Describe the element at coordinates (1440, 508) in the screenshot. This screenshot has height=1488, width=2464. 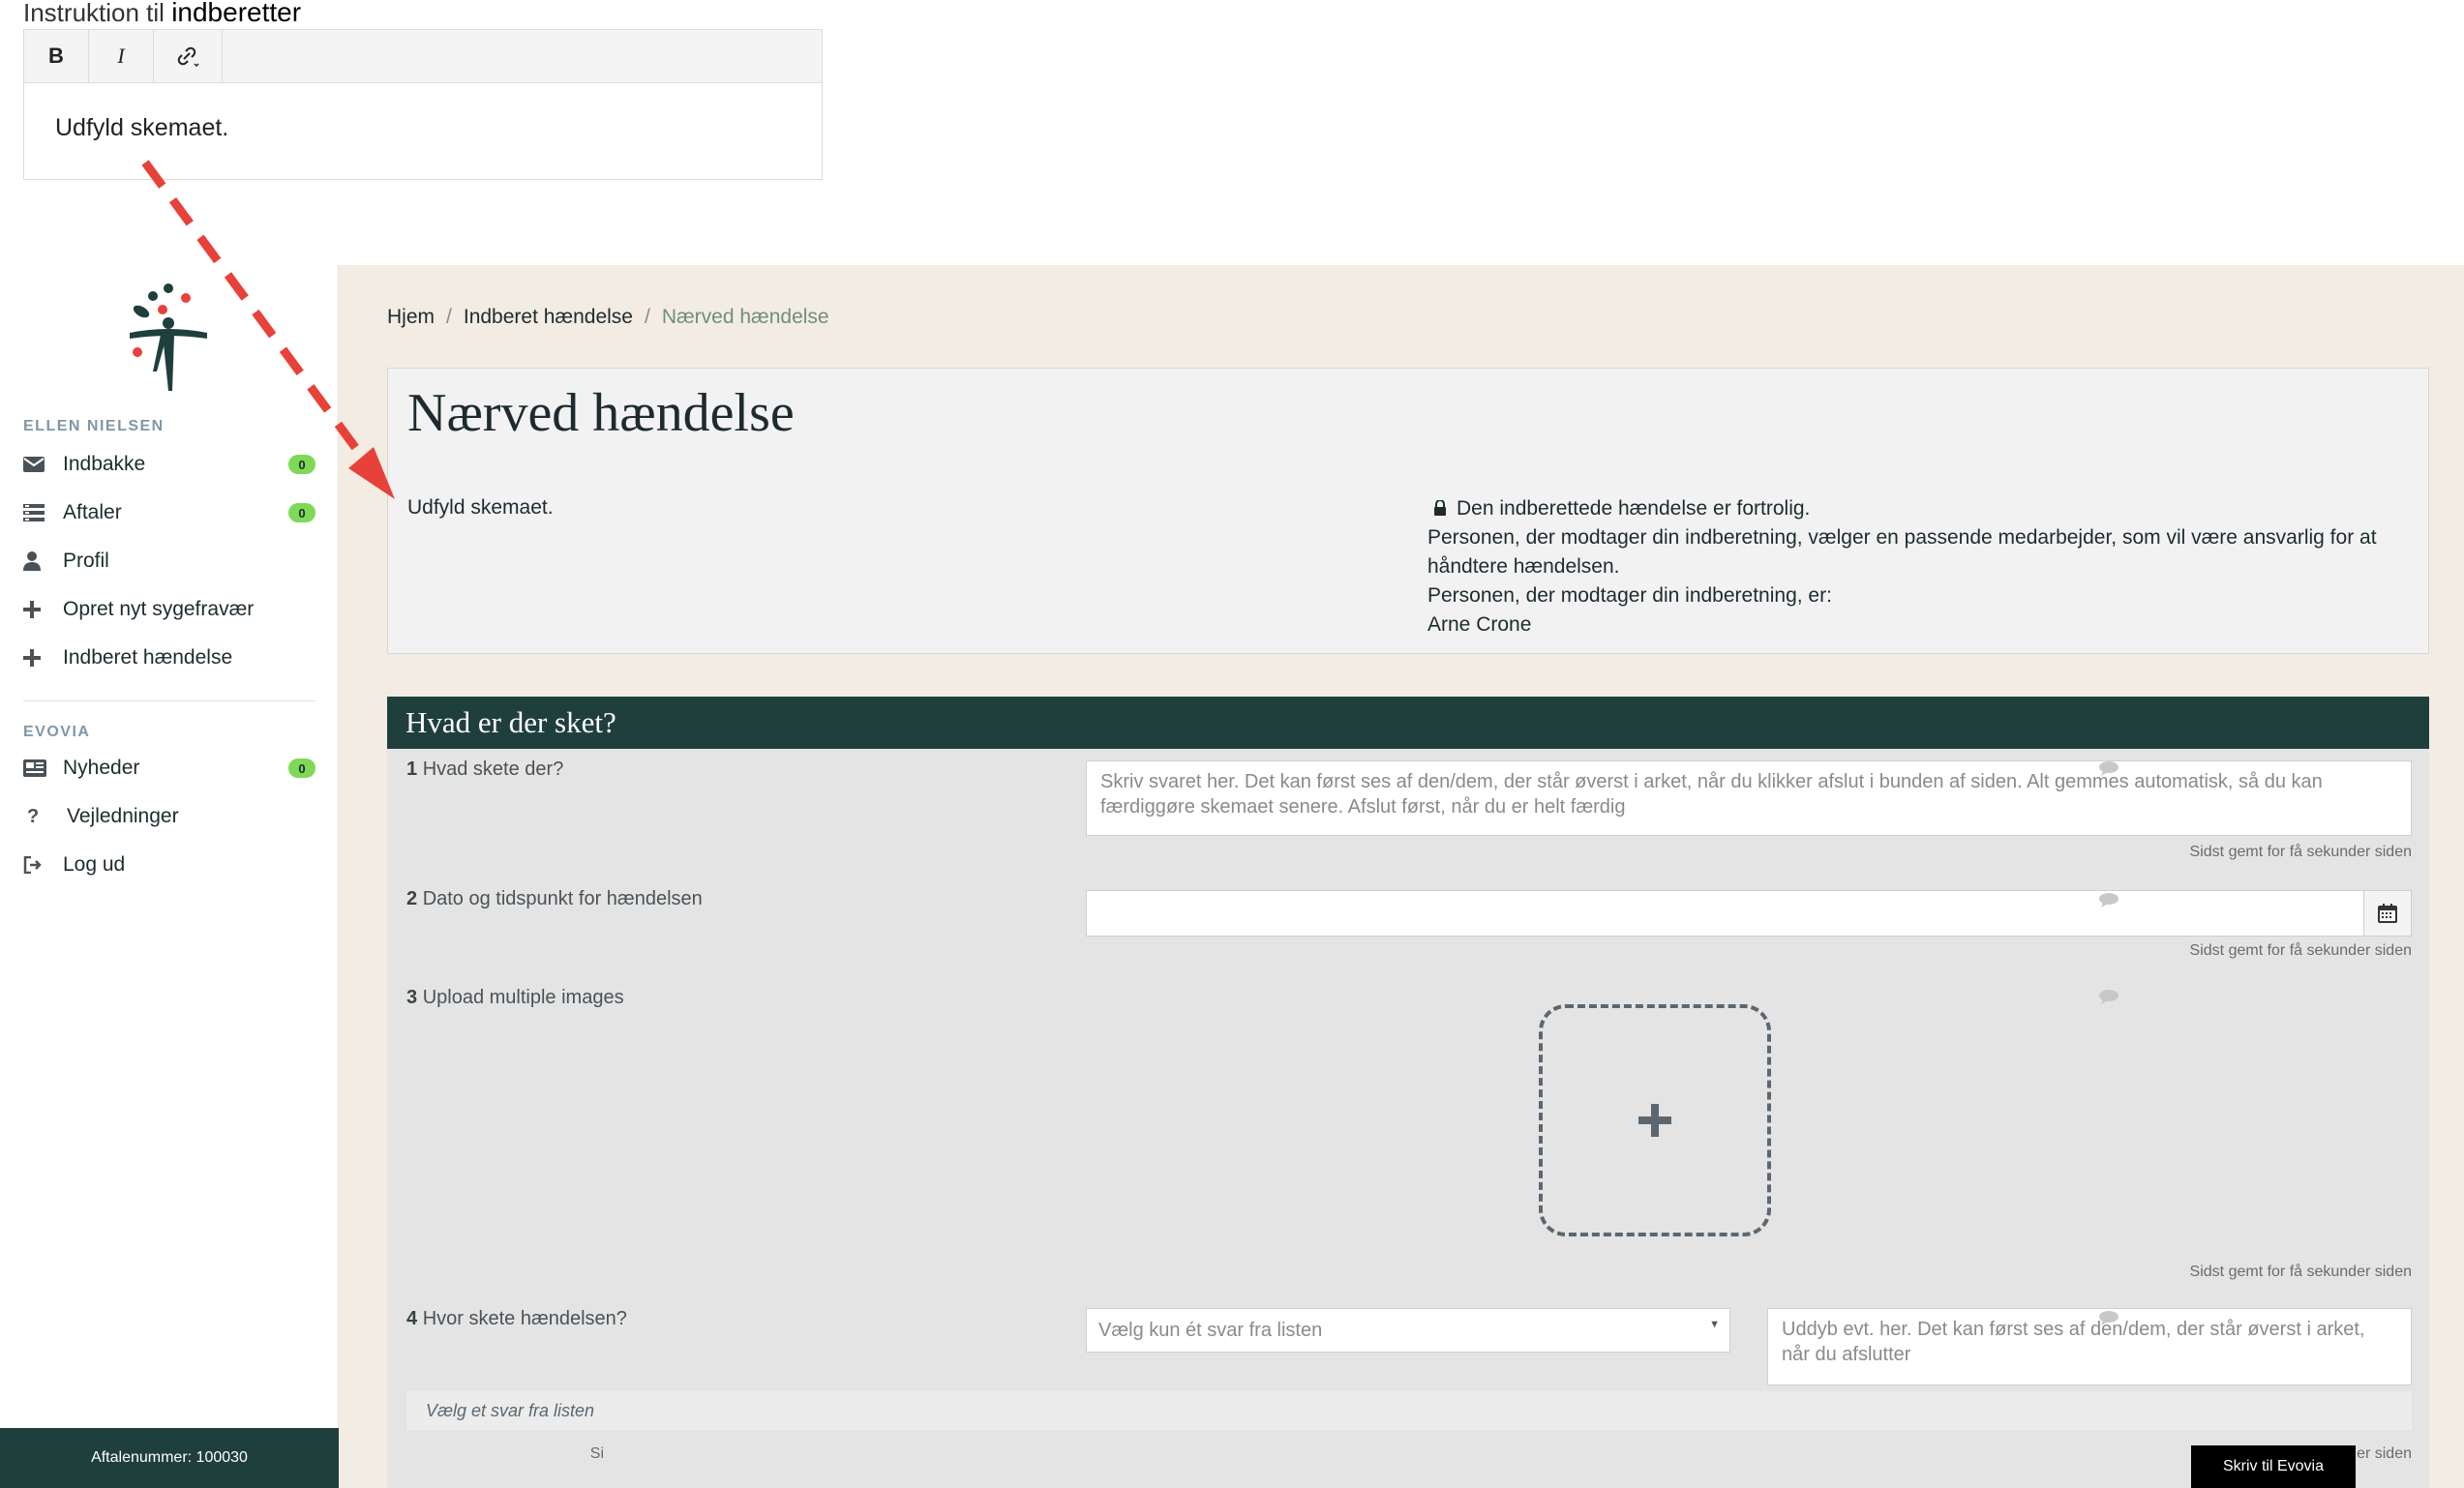
I see `lock-icon` at that location.